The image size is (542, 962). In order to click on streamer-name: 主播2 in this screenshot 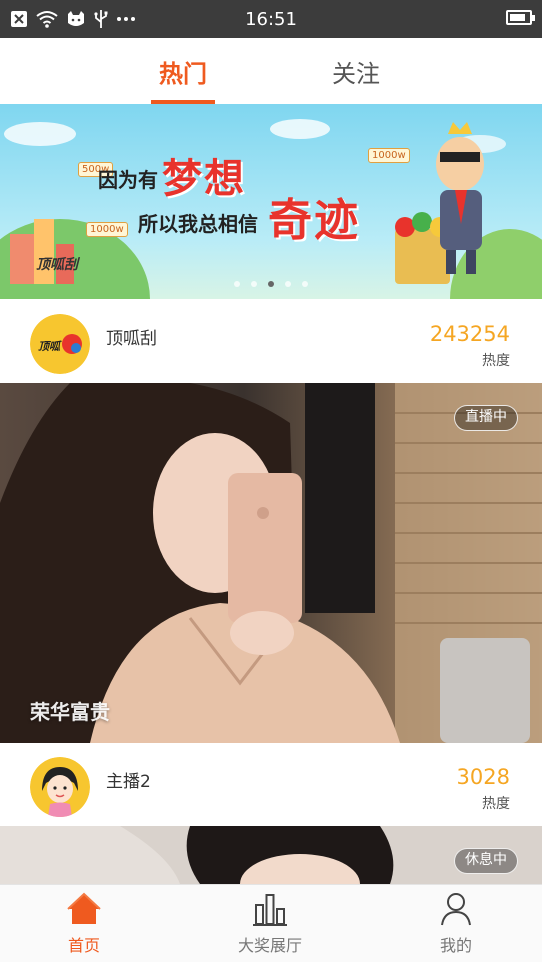, I will do `click(128, 782)`.